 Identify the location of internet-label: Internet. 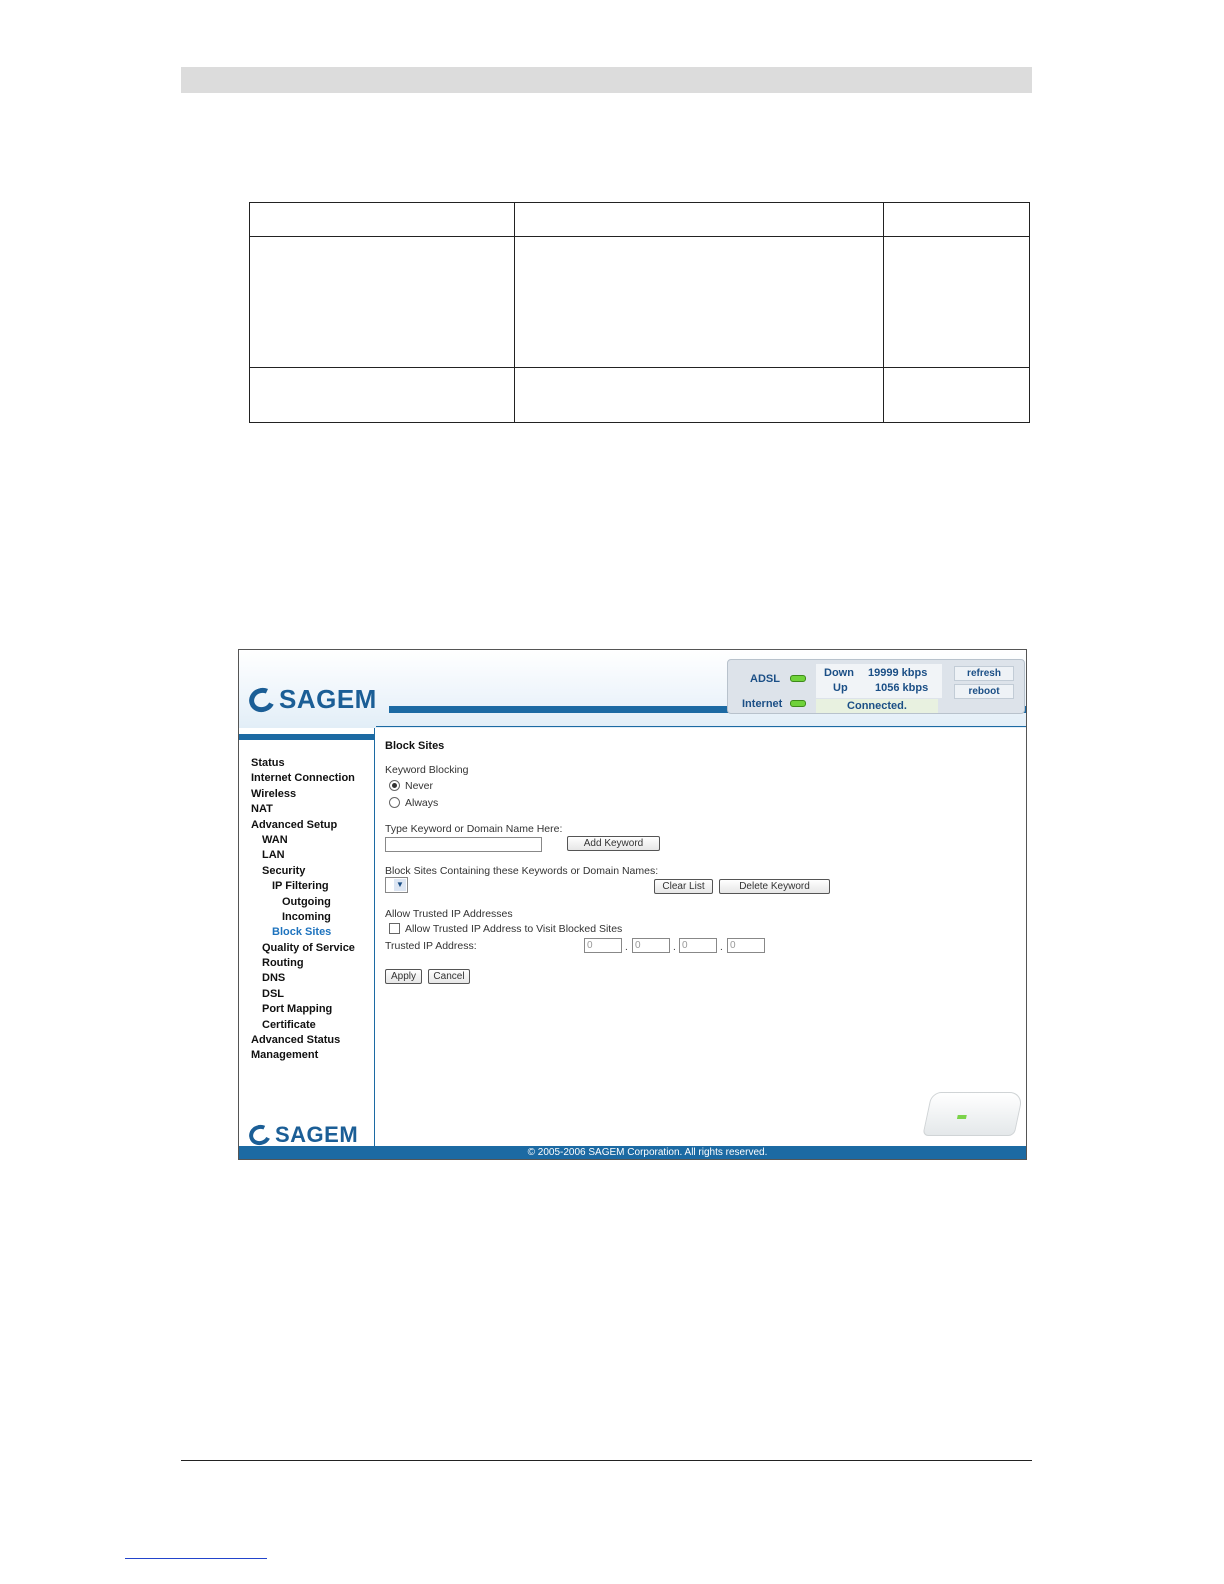
(762, 704).